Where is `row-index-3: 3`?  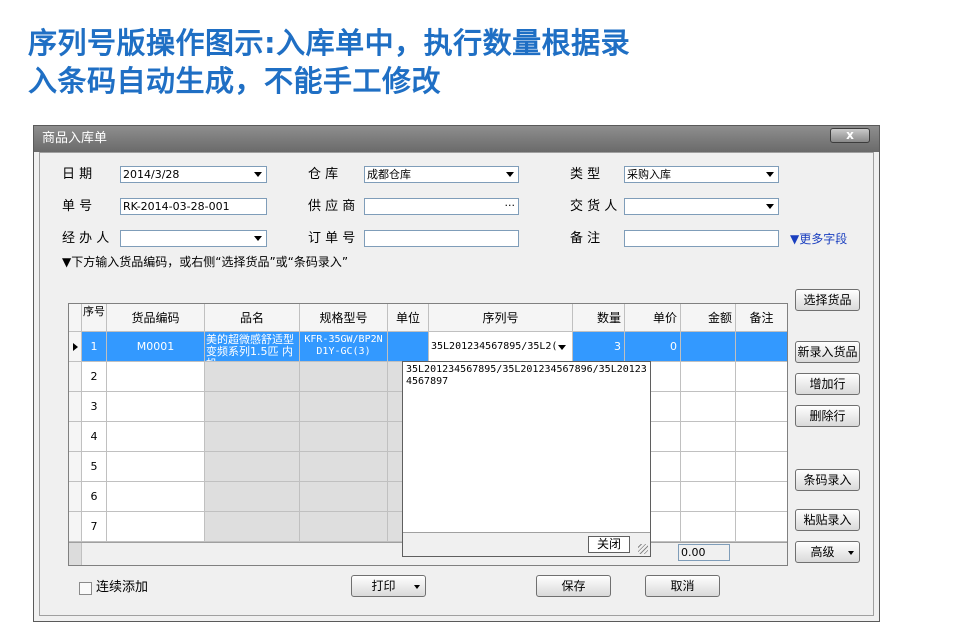 row-index-3: 3 is located at coordinates (94, 407).